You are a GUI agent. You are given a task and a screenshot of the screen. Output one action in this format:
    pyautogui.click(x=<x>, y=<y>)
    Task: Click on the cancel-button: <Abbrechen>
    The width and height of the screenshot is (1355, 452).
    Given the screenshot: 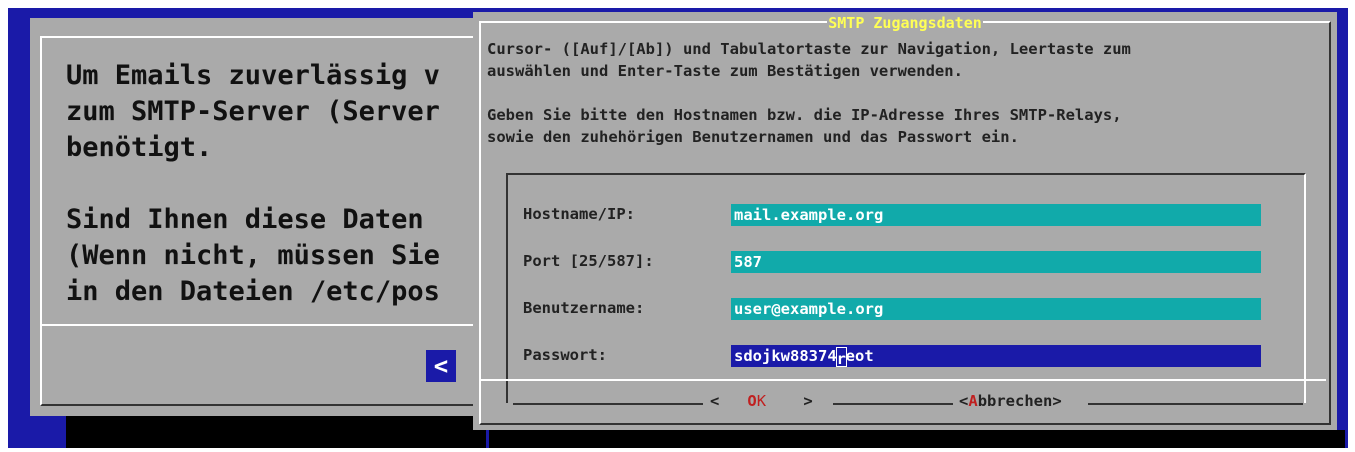 What is the action you would take?
    pyautogui.click(x=1010, y=401)
    